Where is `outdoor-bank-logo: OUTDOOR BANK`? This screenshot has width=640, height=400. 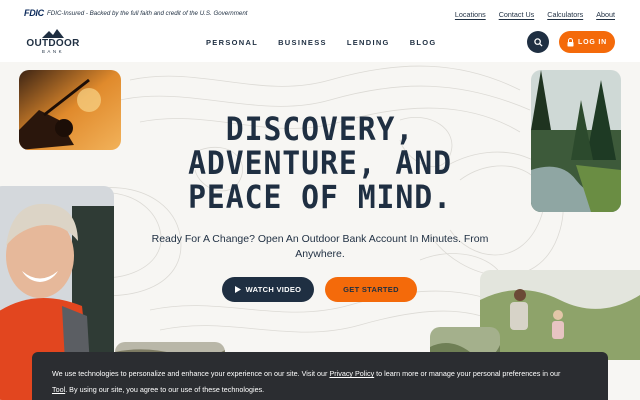
outdoor-bank-logo: OUTDOOR BANK is located at coordinates (53, 43).